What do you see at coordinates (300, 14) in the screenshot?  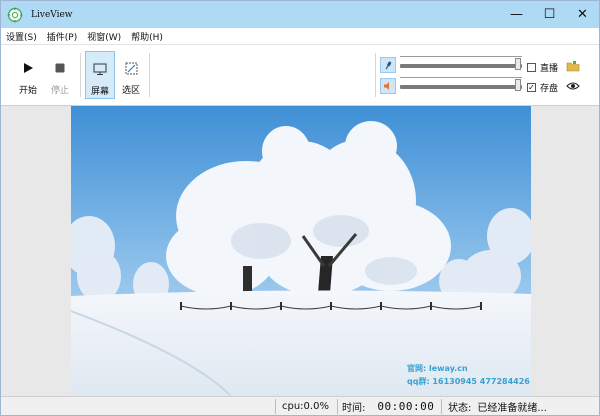 I see `title-bar: LiveView — ☐ ✕` at bounding box center [300, 14].